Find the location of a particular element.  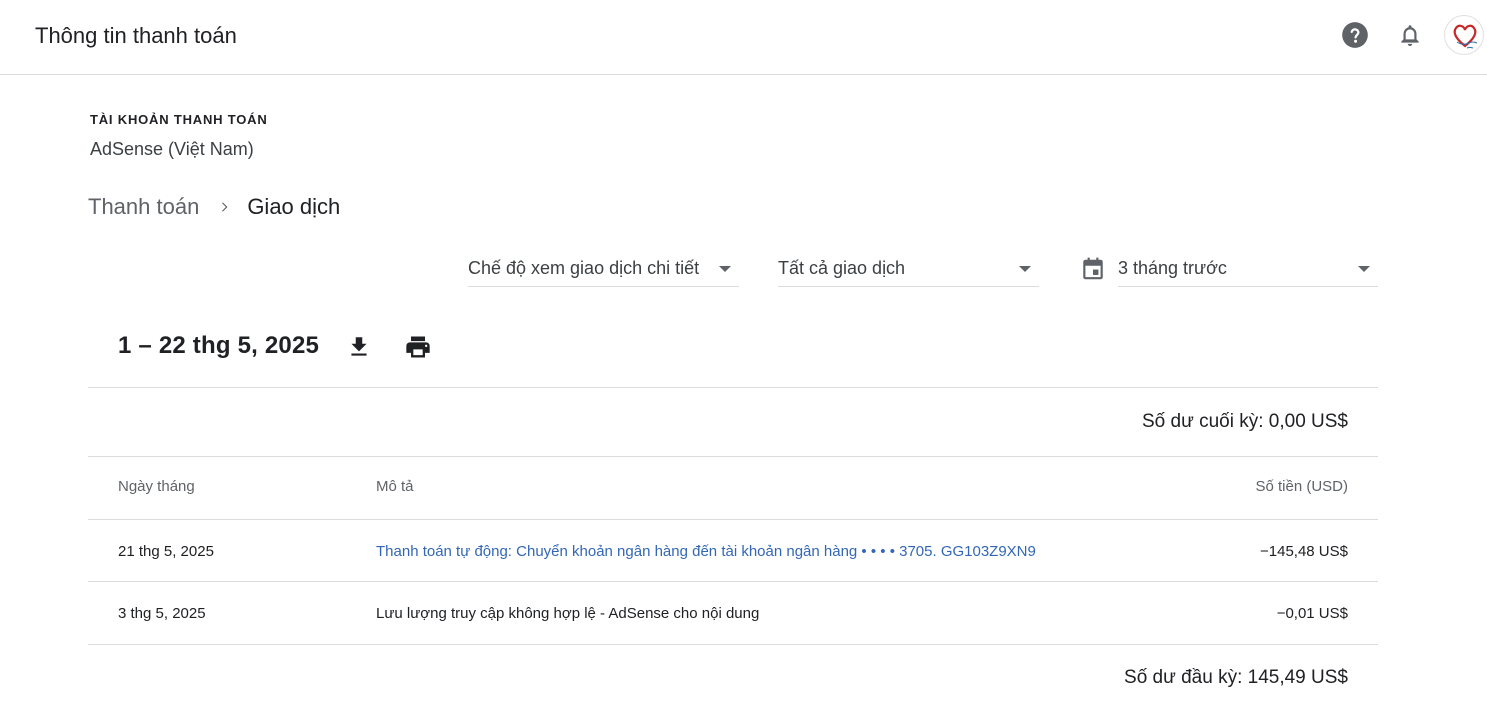

page-title: Thông tin thanh toán is located at coordinates (136, 35).